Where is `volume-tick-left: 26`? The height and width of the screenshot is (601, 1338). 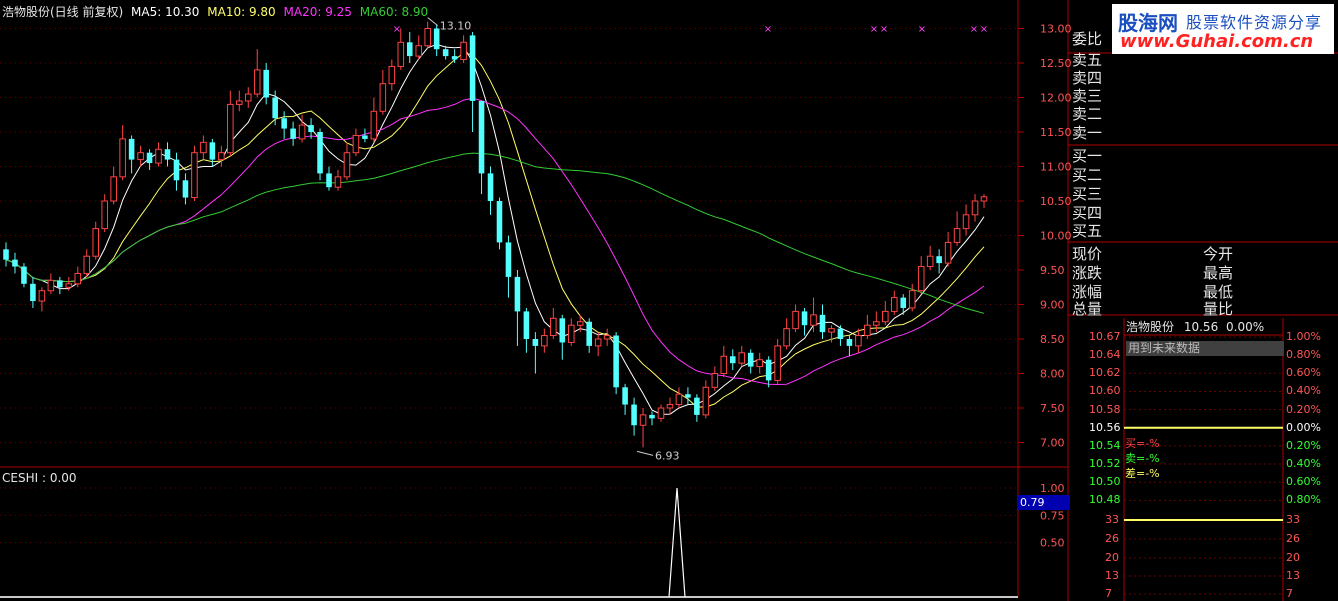
volume-tick-left: 26 is located at coordinates (1112, 538).